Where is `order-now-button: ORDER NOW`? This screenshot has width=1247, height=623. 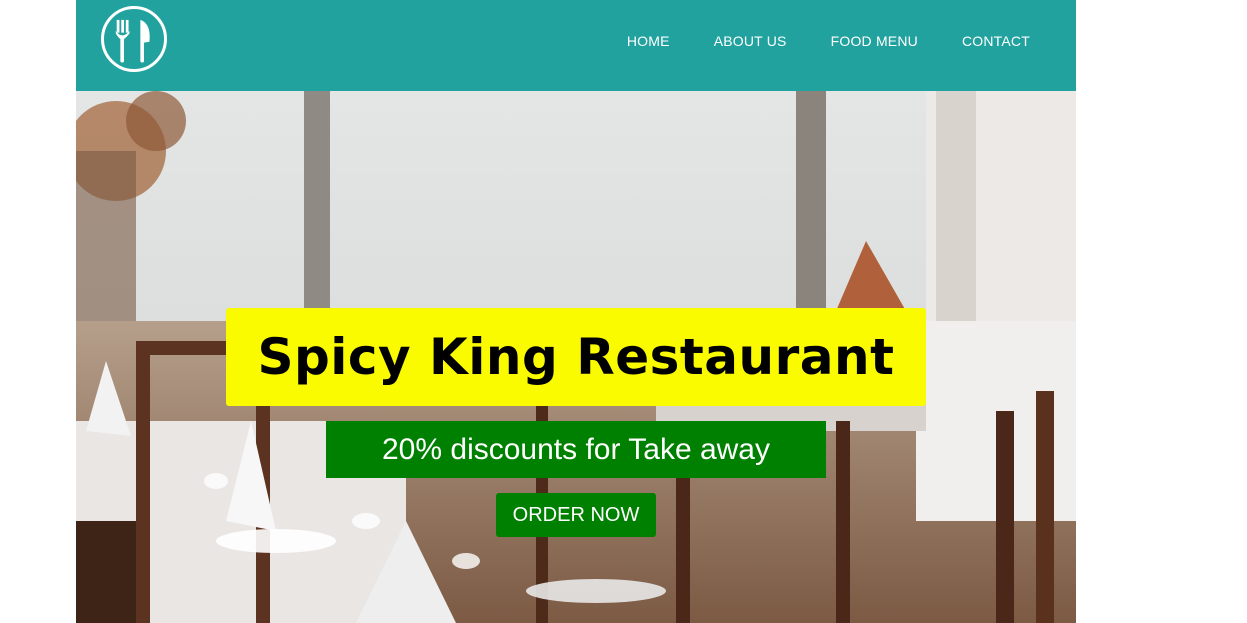
order-now-button: ORDER NOW is located at coordinates (576, 515).